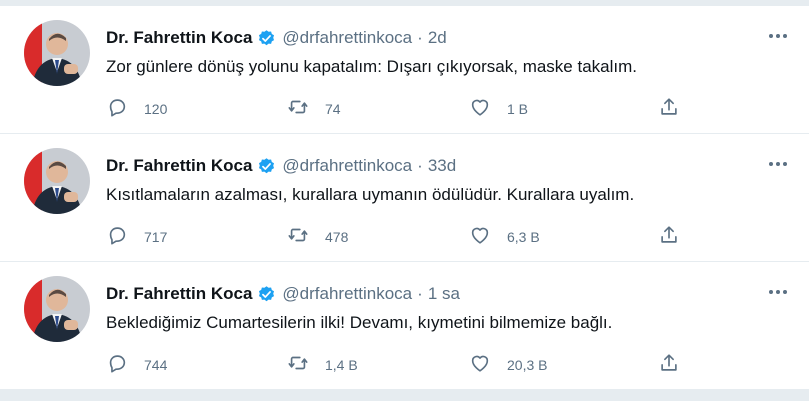  Describe the element at coordinates (314, 108) in the screenshot. I see `retweet-button: 74` at that location.